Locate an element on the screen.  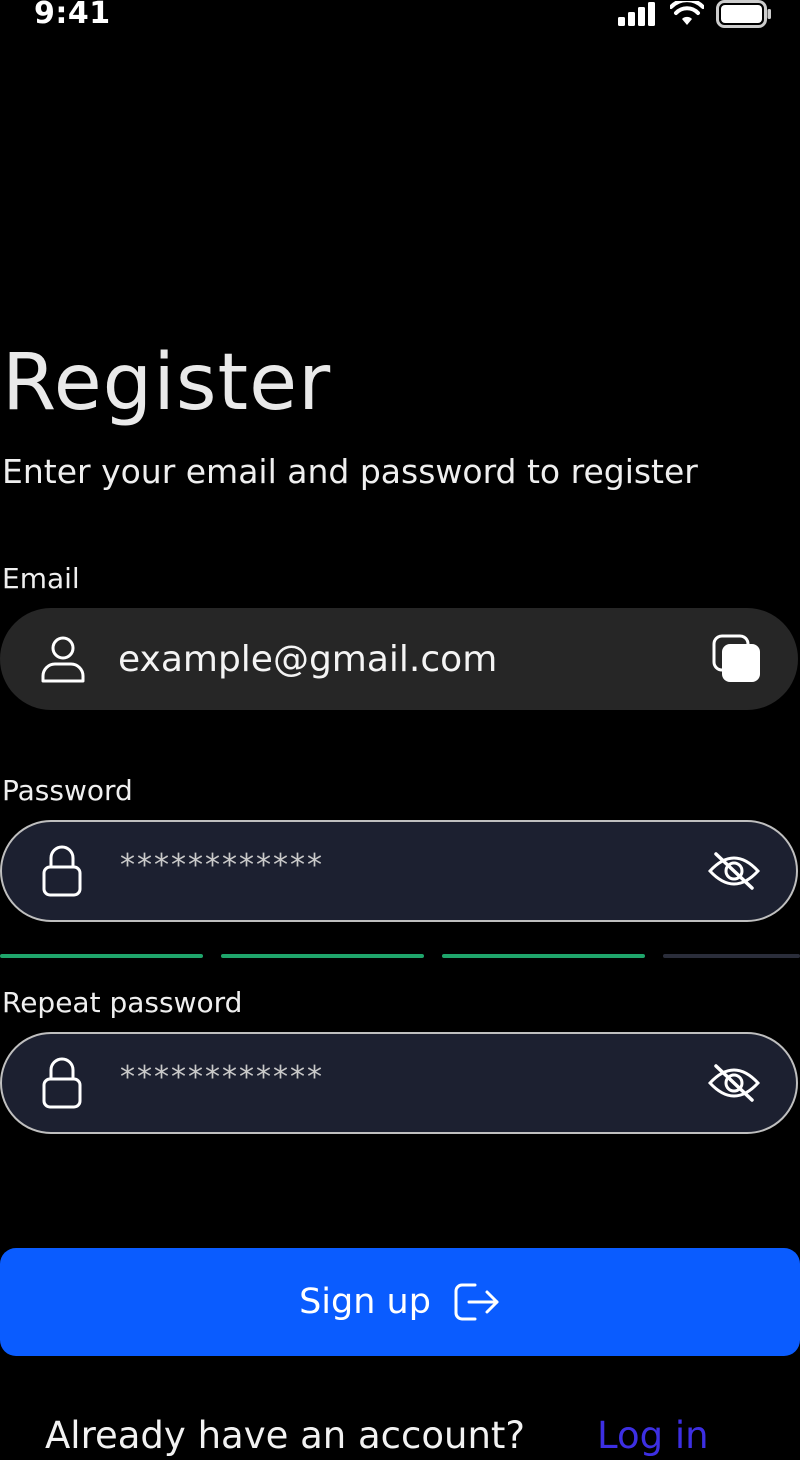
email-field: example@gmail.com is located at coordinates (399, 659).